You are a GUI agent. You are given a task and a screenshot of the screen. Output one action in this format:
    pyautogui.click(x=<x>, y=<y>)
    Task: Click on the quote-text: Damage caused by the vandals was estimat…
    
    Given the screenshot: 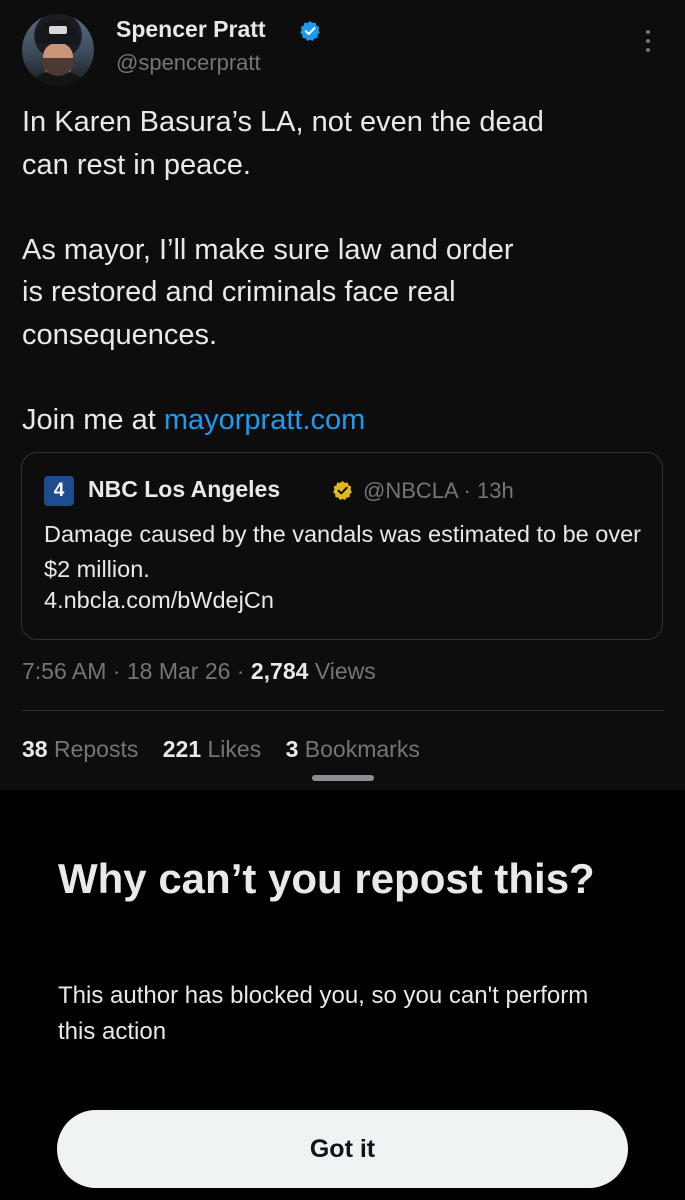 What is the action you would take?
    pyautogui.click(x=342, y=551)
    